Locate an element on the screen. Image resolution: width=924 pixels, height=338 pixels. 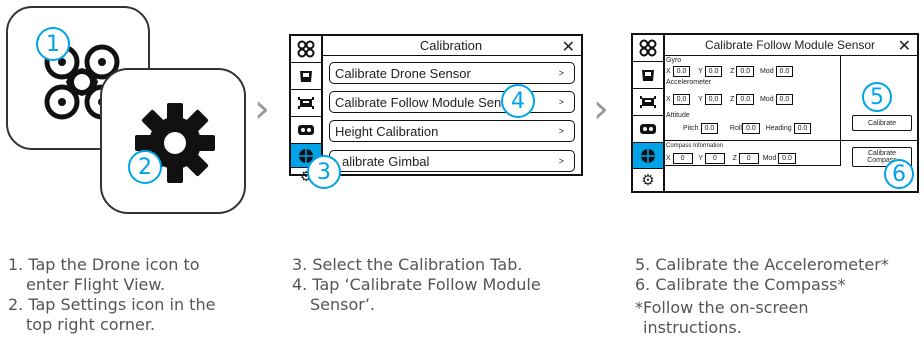
menu-label: Calibrate Drone Sensor is located at coordinates (403, 73).